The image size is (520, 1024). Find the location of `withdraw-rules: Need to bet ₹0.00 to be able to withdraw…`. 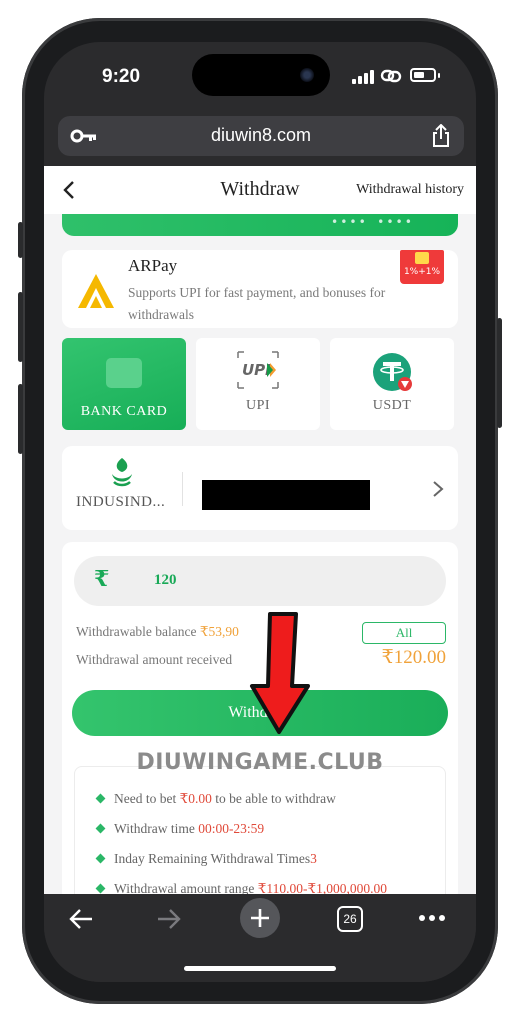

withdraw-rules: Need to bet ₹0.00 to be able to withdraw… is located at coordinates (260, 830).